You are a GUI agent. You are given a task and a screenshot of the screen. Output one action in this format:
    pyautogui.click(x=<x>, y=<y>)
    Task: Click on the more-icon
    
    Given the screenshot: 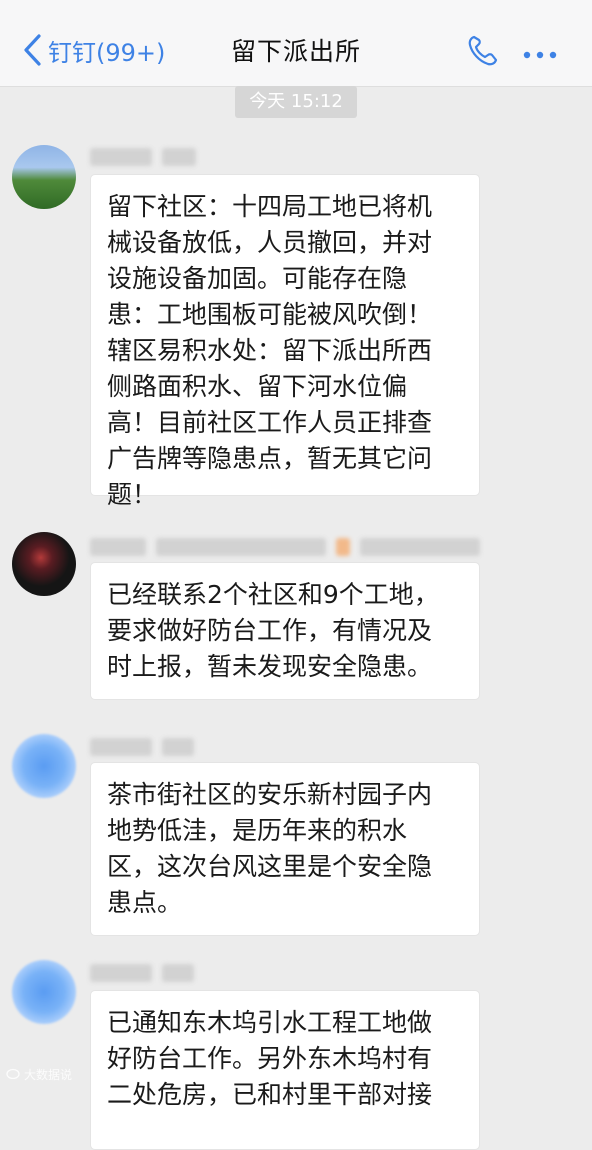 What is the action you would take?
    pyautogui.click(x=540, y=54)
    